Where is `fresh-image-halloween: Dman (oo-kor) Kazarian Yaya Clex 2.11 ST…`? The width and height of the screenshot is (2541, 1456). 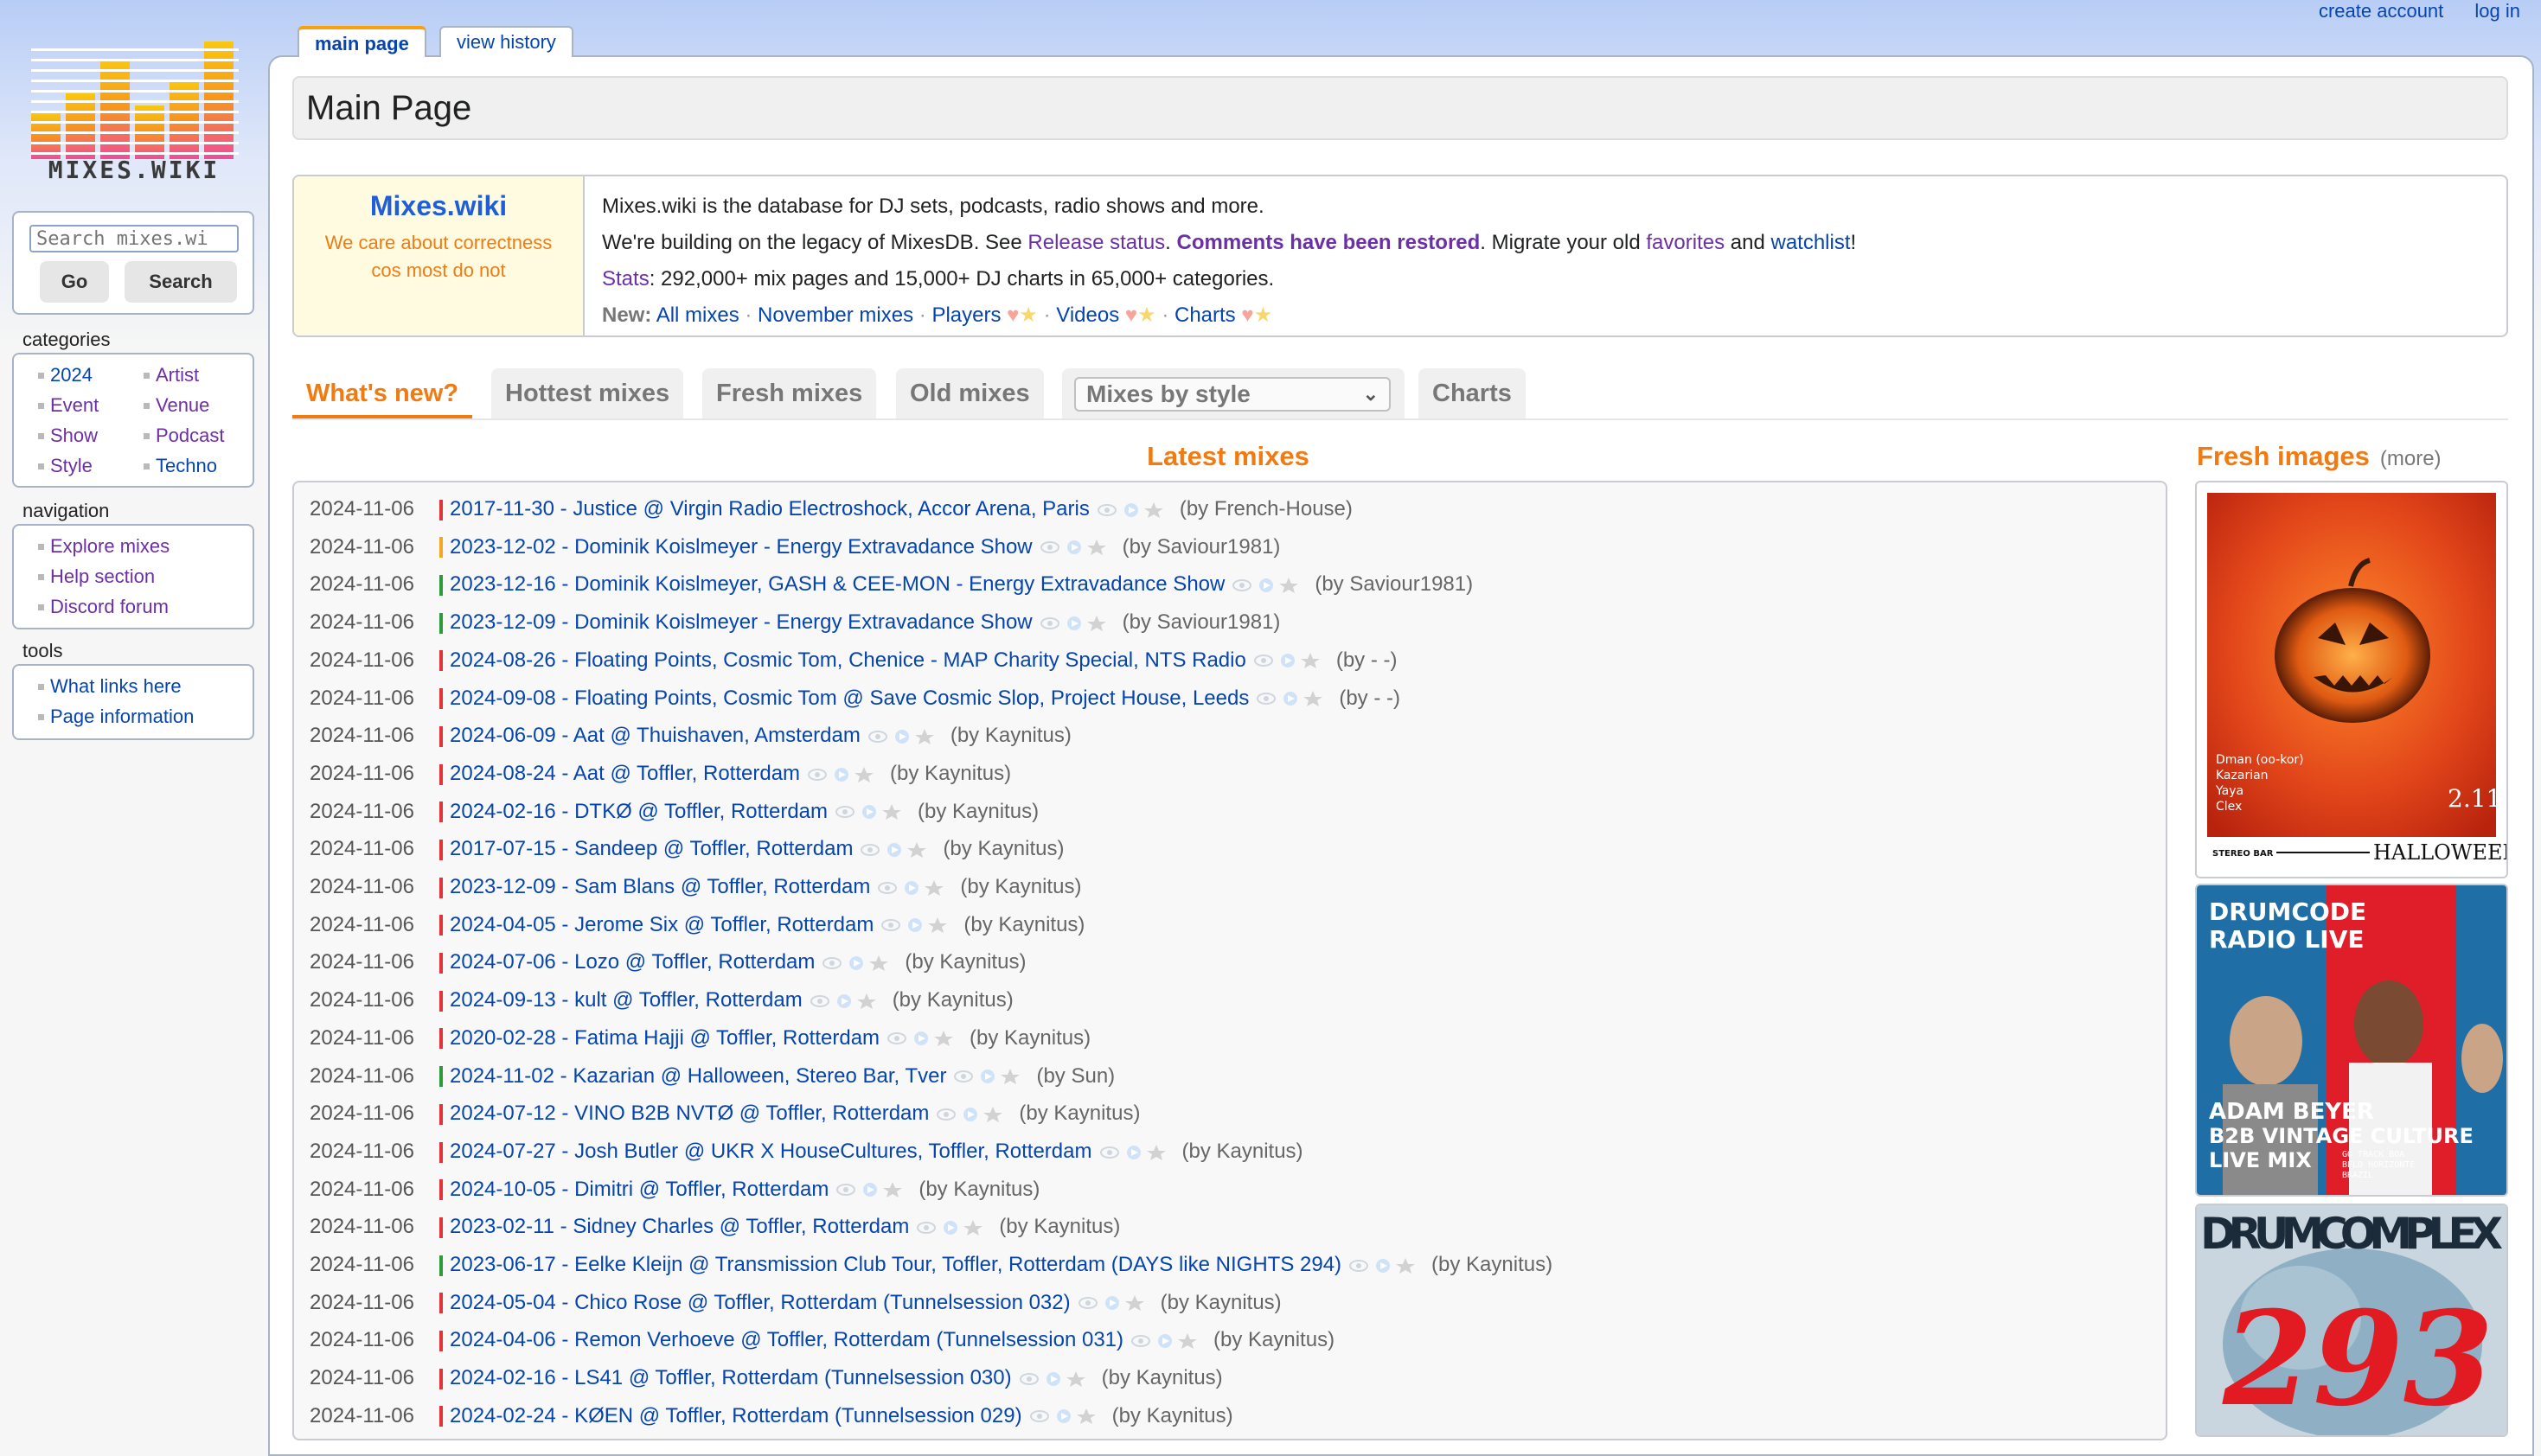 fresh-image-halloween: Dman (oo-kor) Kazarian Yaya Clex 2.11 ST… is located at coordinates (2352, 680).